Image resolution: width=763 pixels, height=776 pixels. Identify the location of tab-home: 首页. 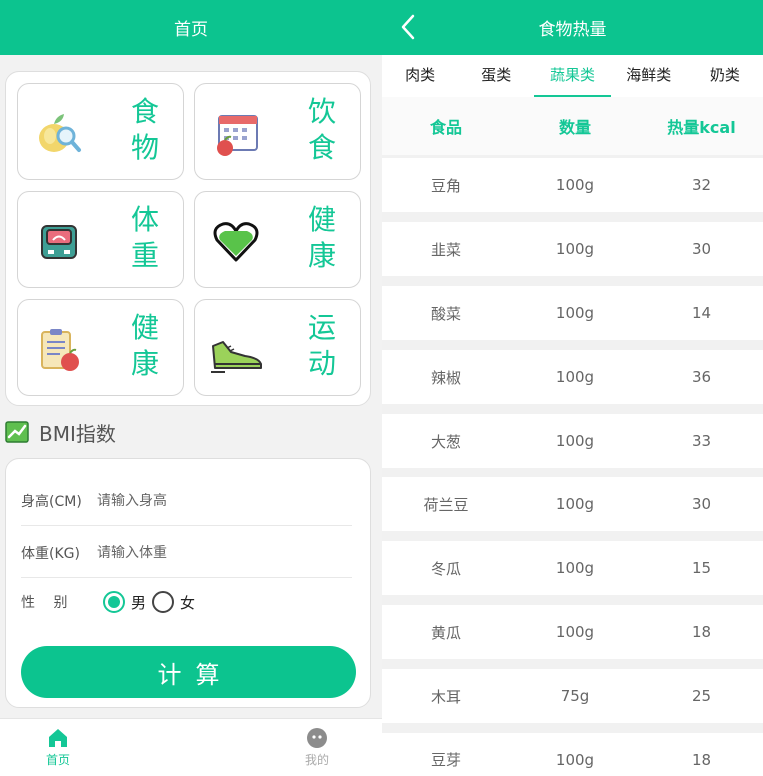
(58, 747).